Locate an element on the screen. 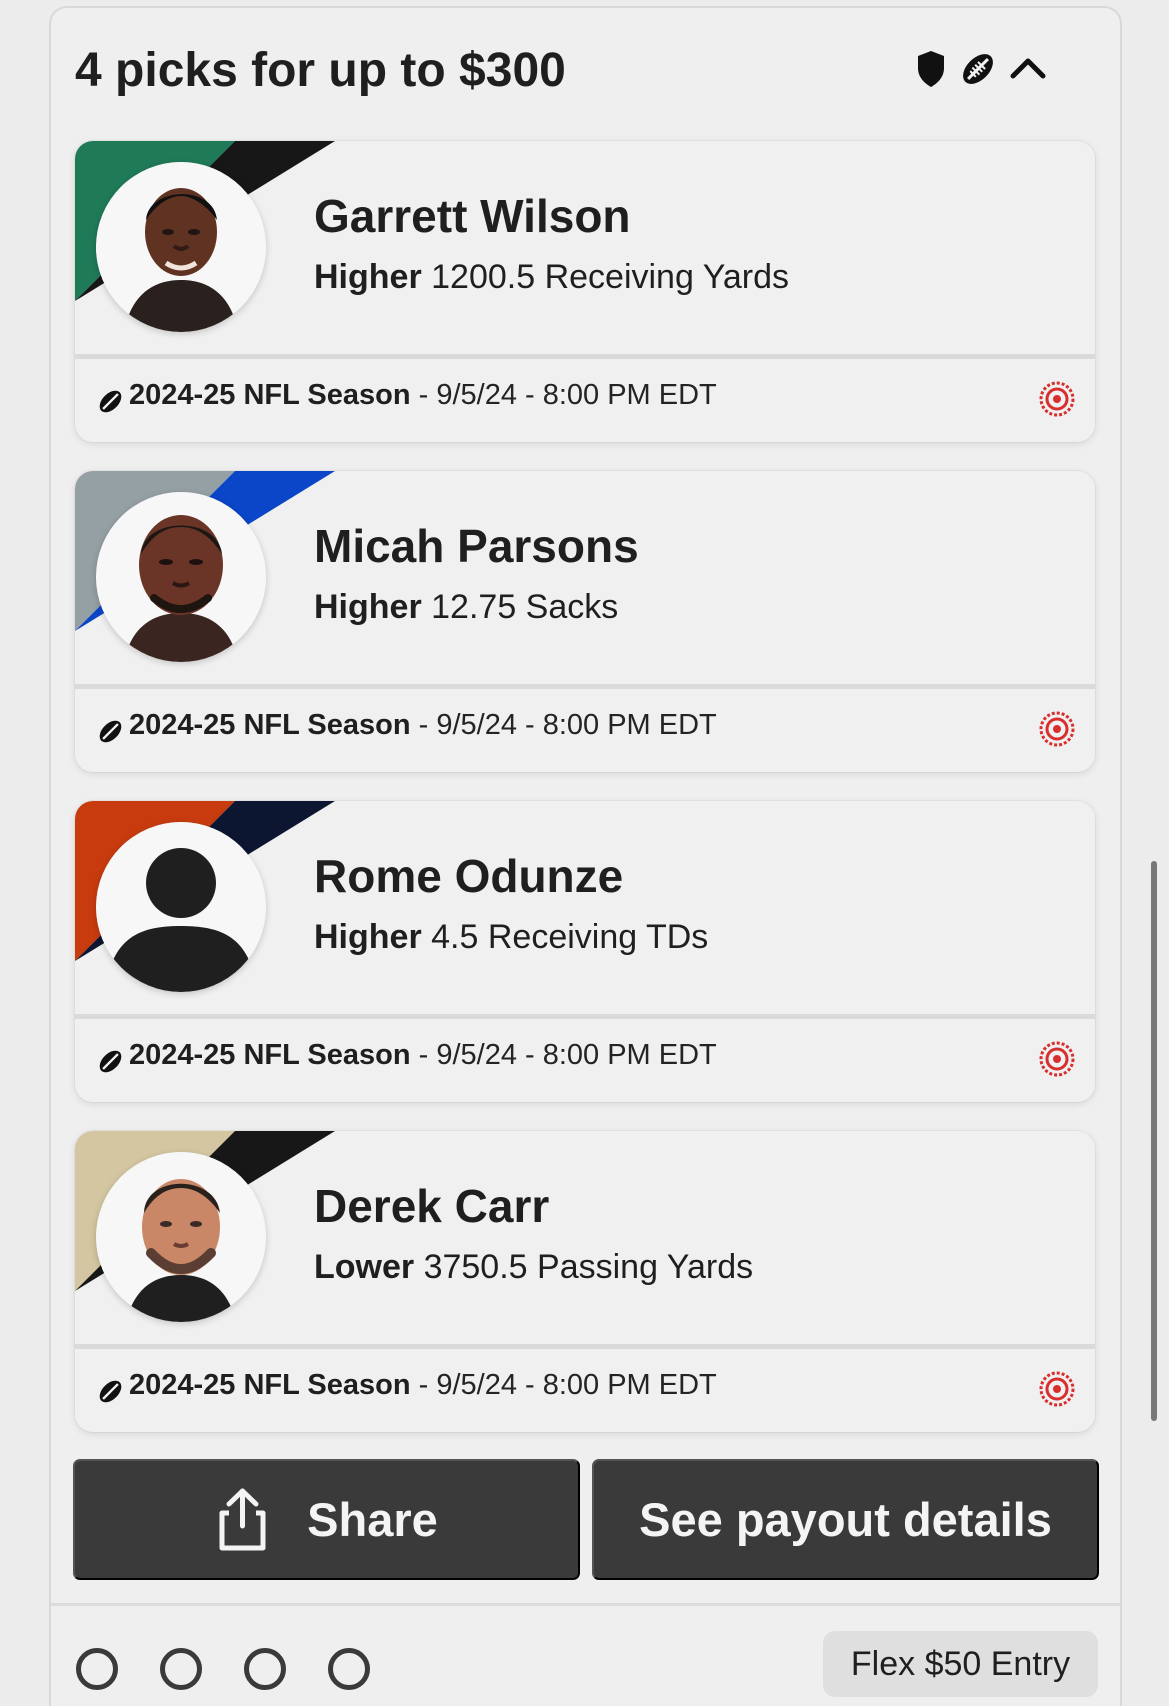 The width and height of the screenshot is (1169, 1706). entry-header-icons is located at coordinates (990, 72).